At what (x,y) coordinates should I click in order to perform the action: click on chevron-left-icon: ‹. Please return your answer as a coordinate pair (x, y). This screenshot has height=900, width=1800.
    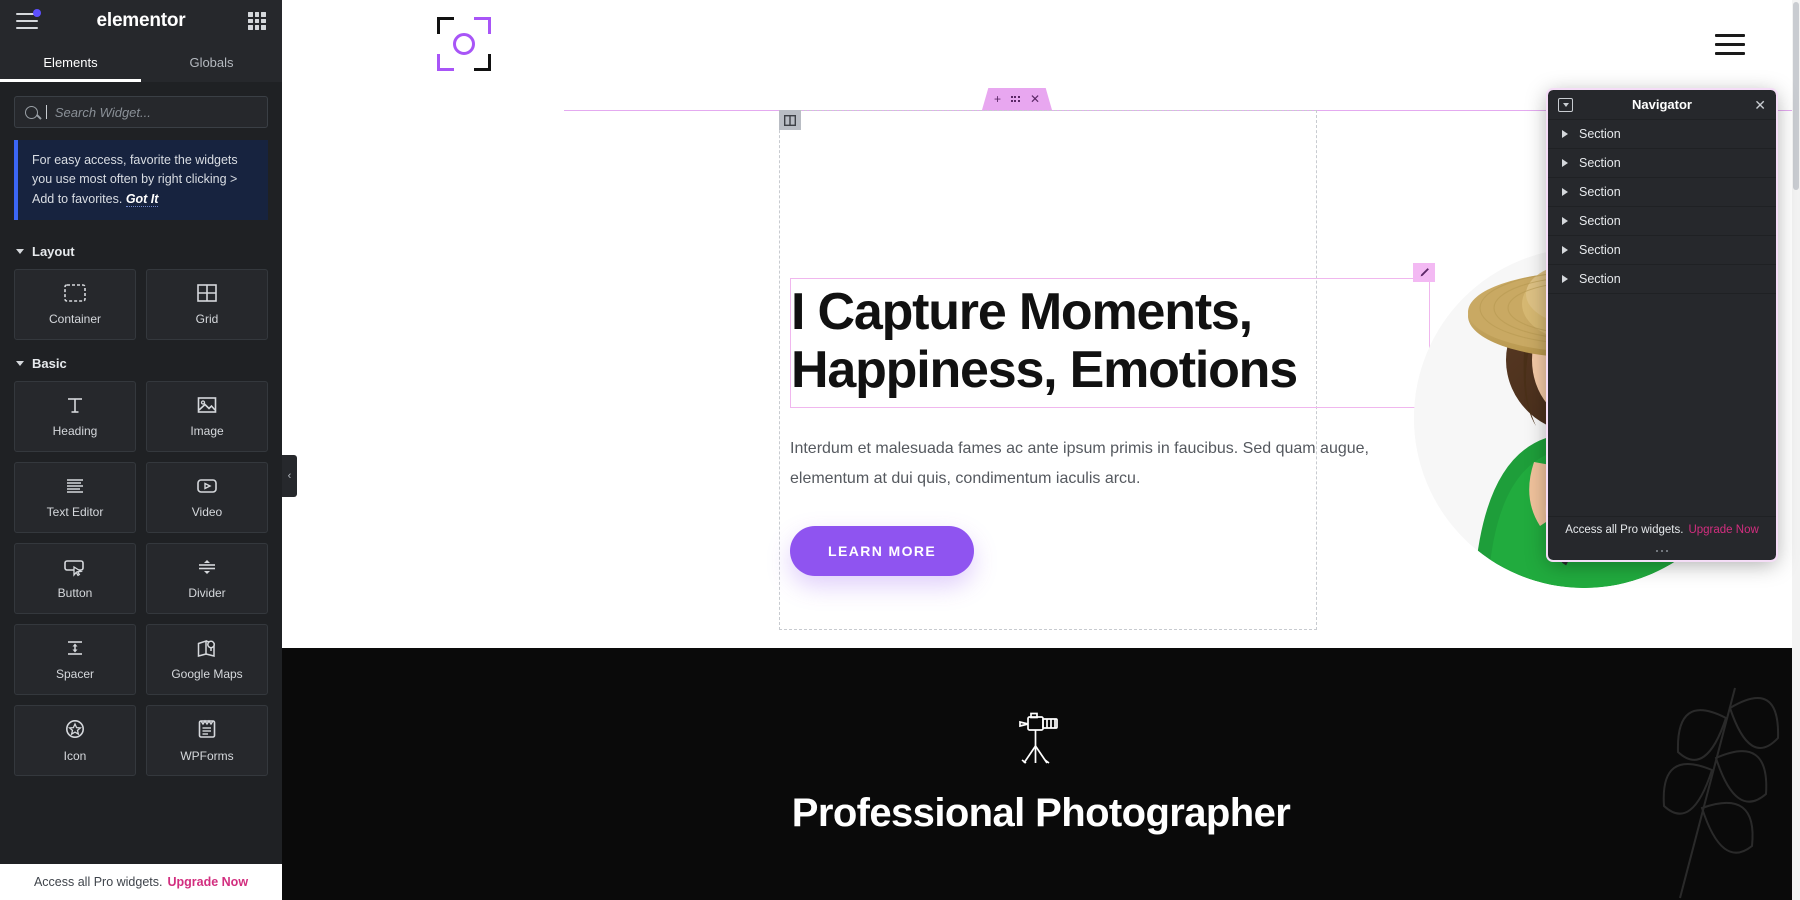
    Looking at the image, I should click on (289, 475).